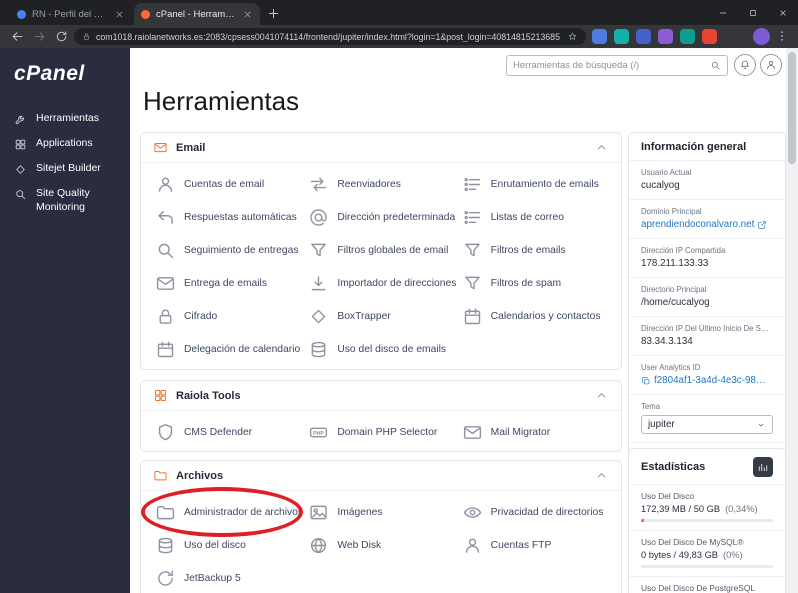 This screenshot has height=593, width=798. I want to click on search-icon, so click(715, 65).